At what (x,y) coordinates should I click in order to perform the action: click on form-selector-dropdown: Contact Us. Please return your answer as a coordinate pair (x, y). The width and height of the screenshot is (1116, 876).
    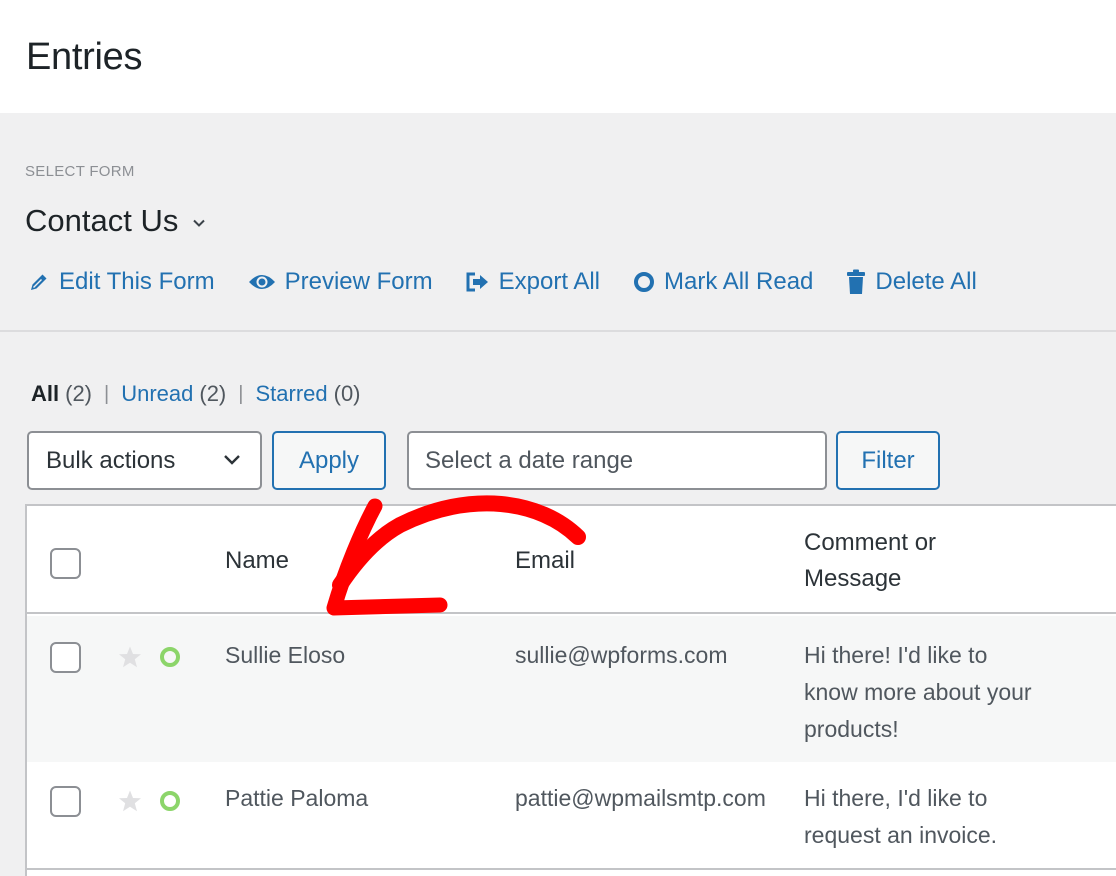
    Looking at the image, I should click on (115, 221).